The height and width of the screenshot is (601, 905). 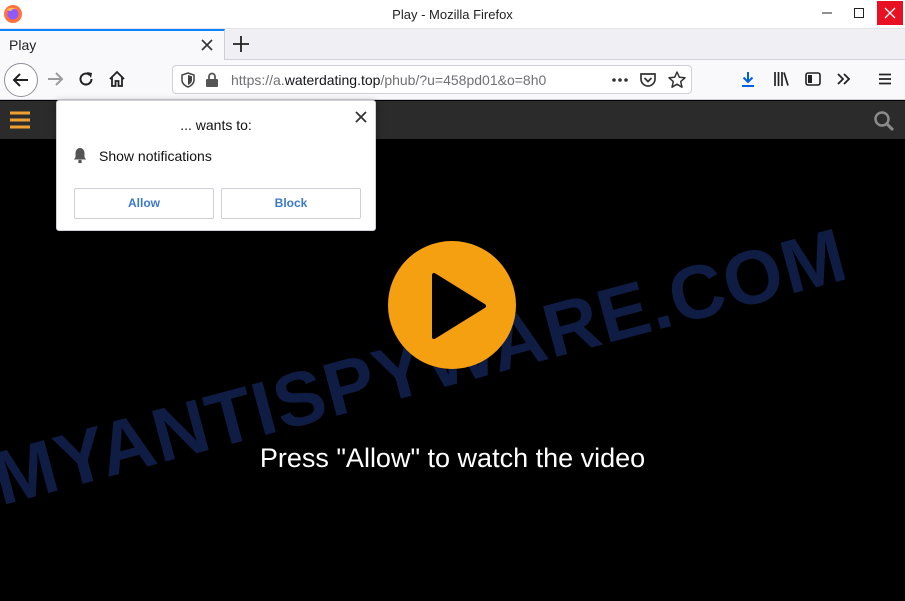 What do you see at coordinates (212, 80) in the screenshot?
I see `padlock-icon` at bounding box center [212, 80].